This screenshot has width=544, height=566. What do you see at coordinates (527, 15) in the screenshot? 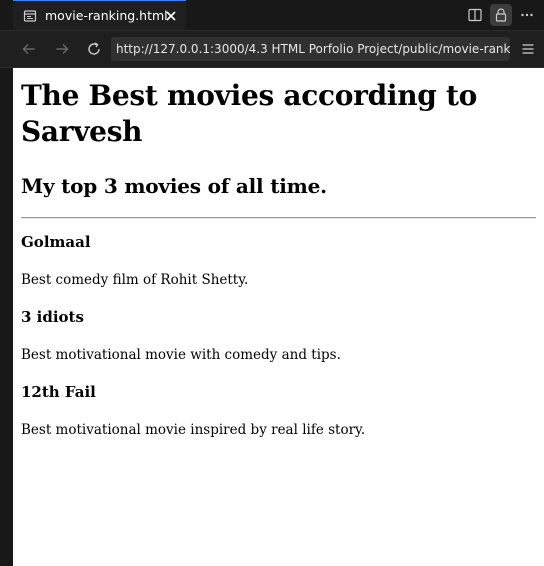
I see `more-icon` at bounding box center [527, 15].